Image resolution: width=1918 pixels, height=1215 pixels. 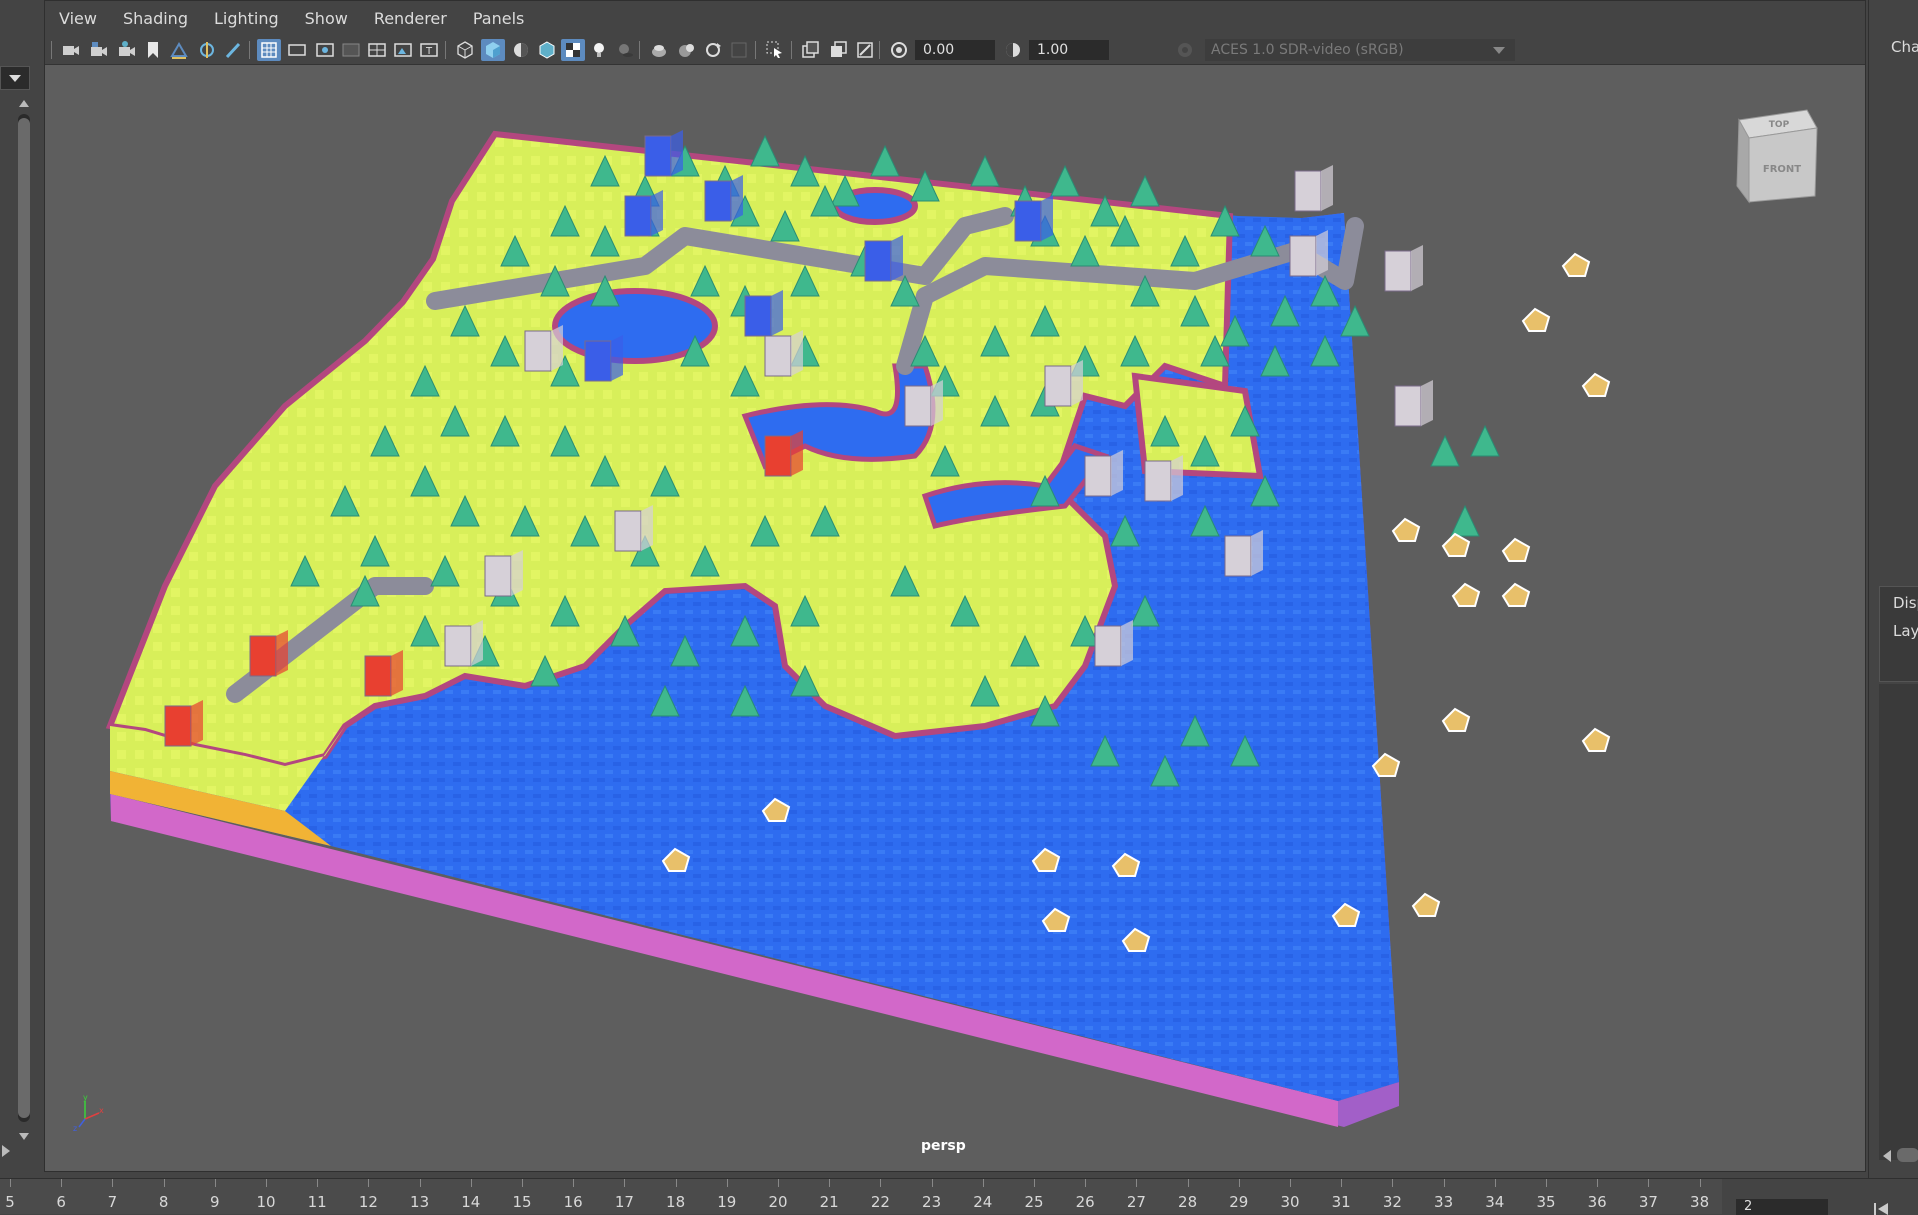 I want to click on xray-active-icon, so click(x=687, y=50).